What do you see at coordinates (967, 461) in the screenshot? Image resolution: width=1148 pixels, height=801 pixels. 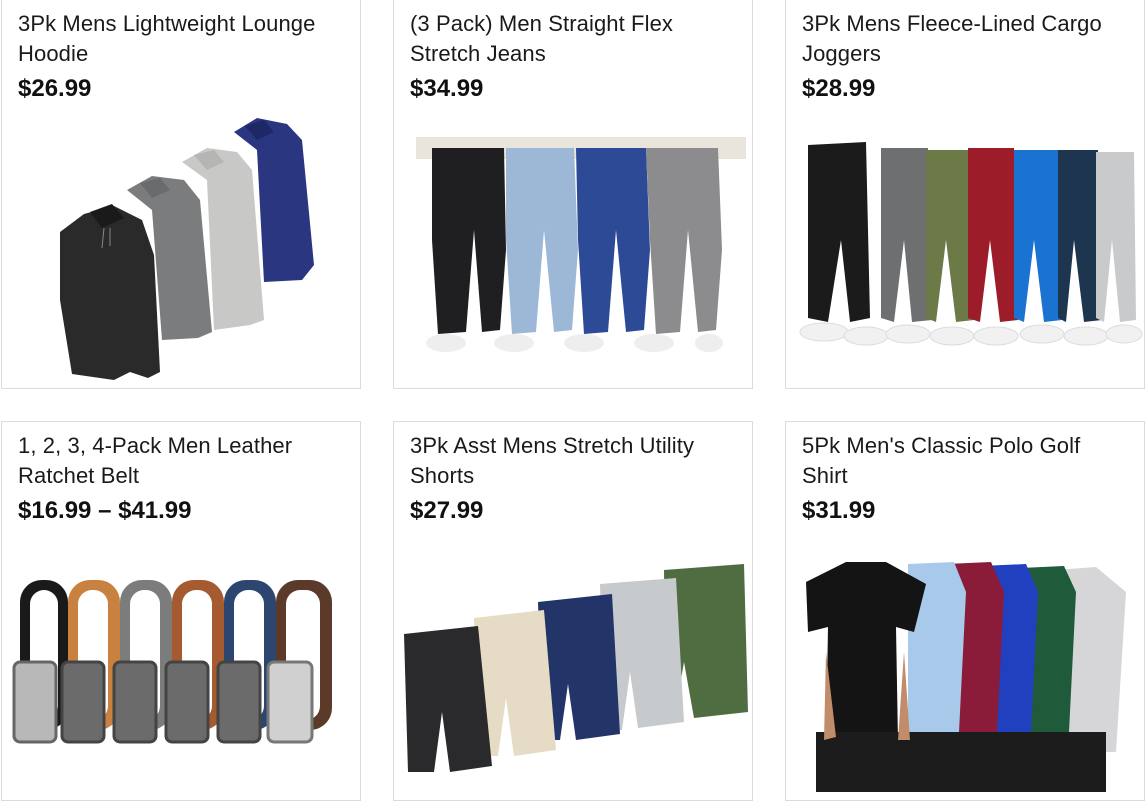 I see `product-title: 5Pk Men's Classic Polo Golf Shirt` at bounding box center [967, 461].